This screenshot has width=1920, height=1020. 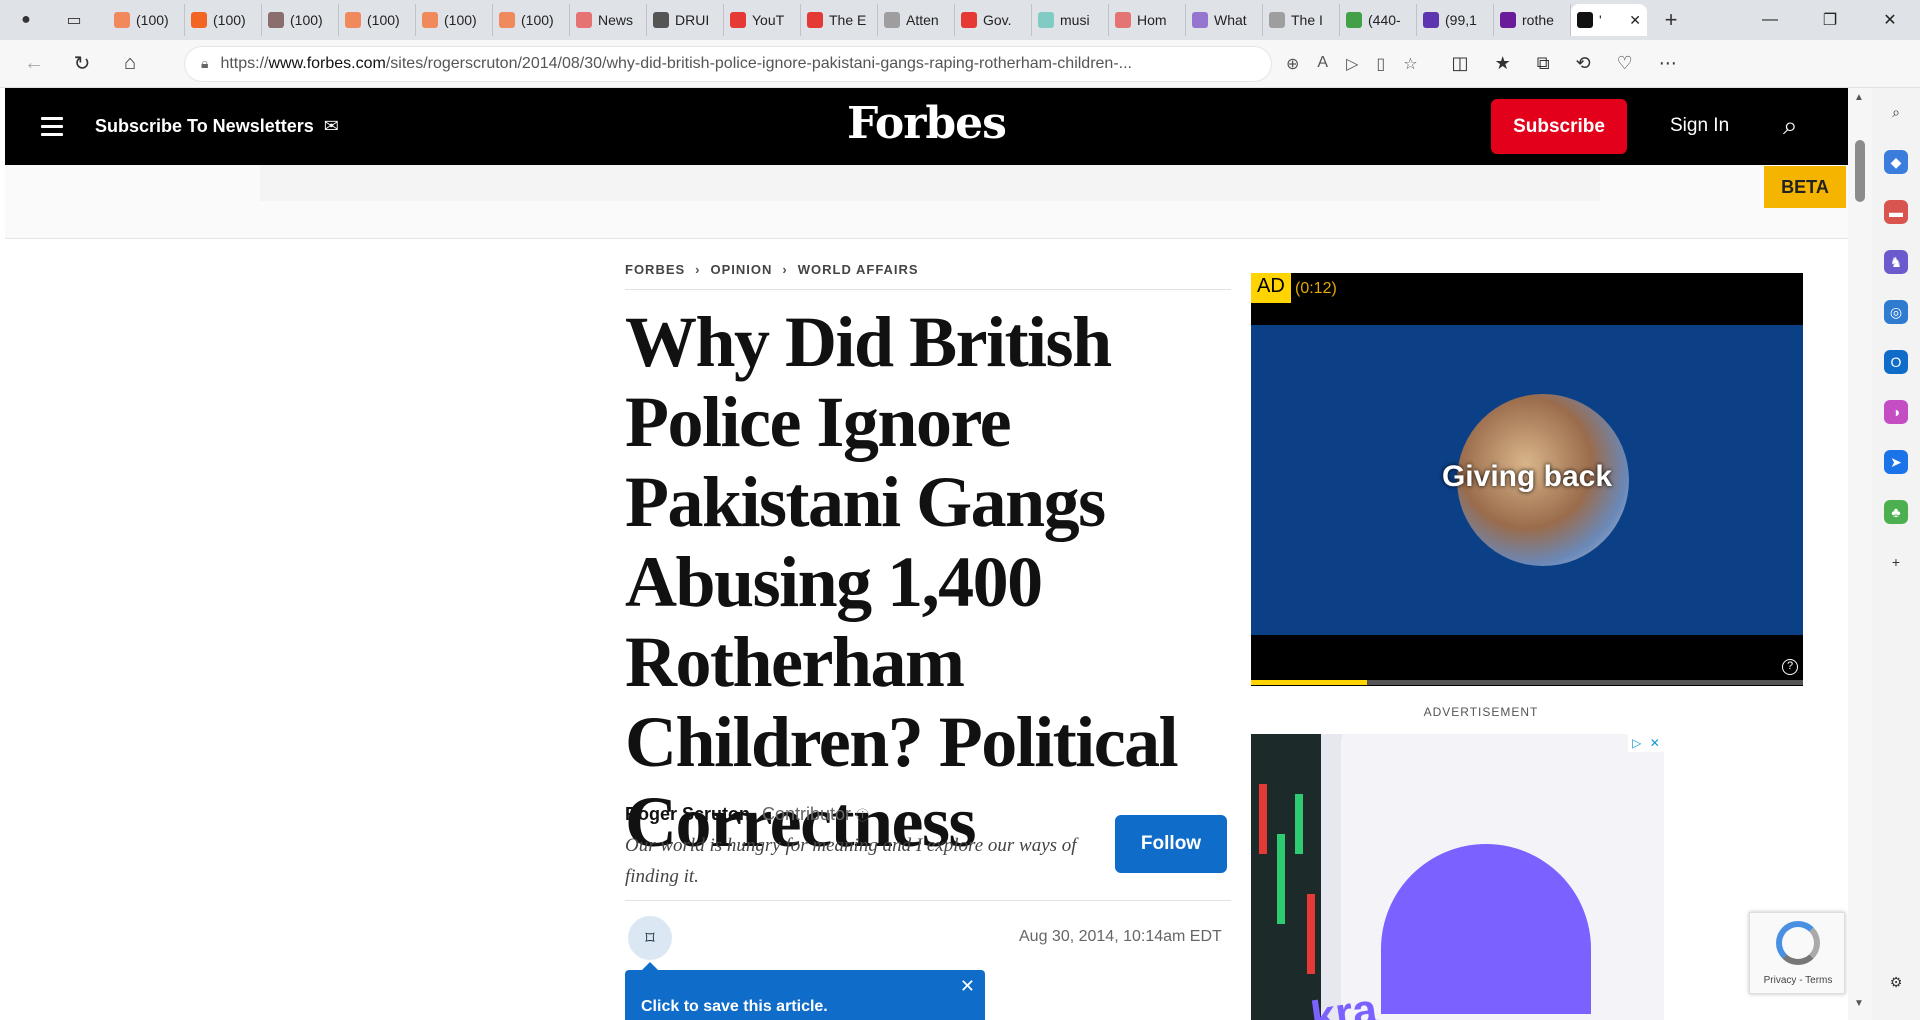 I want to click on settings-icon: ⚙, so click(x=1896, y=982).